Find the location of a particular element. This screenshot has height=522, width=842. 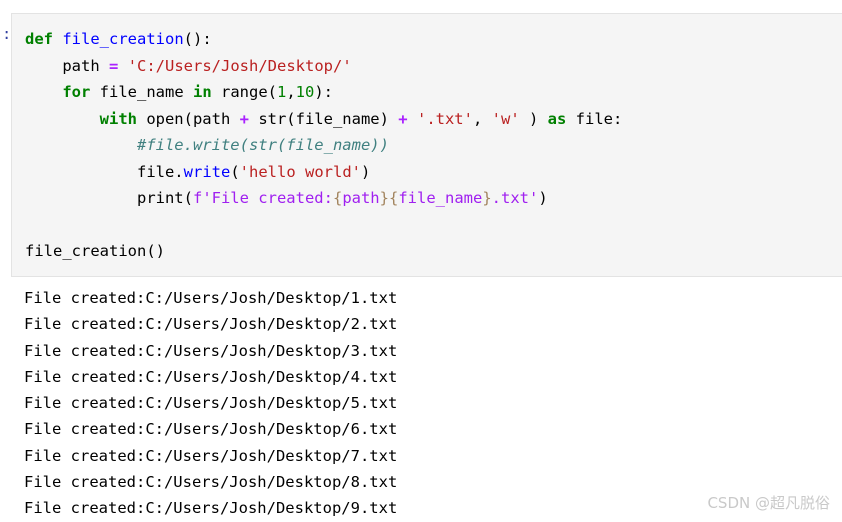

output-line: File created:C:/Users/Josh/Desktop/1.txt is located at coordinates (211, 298).